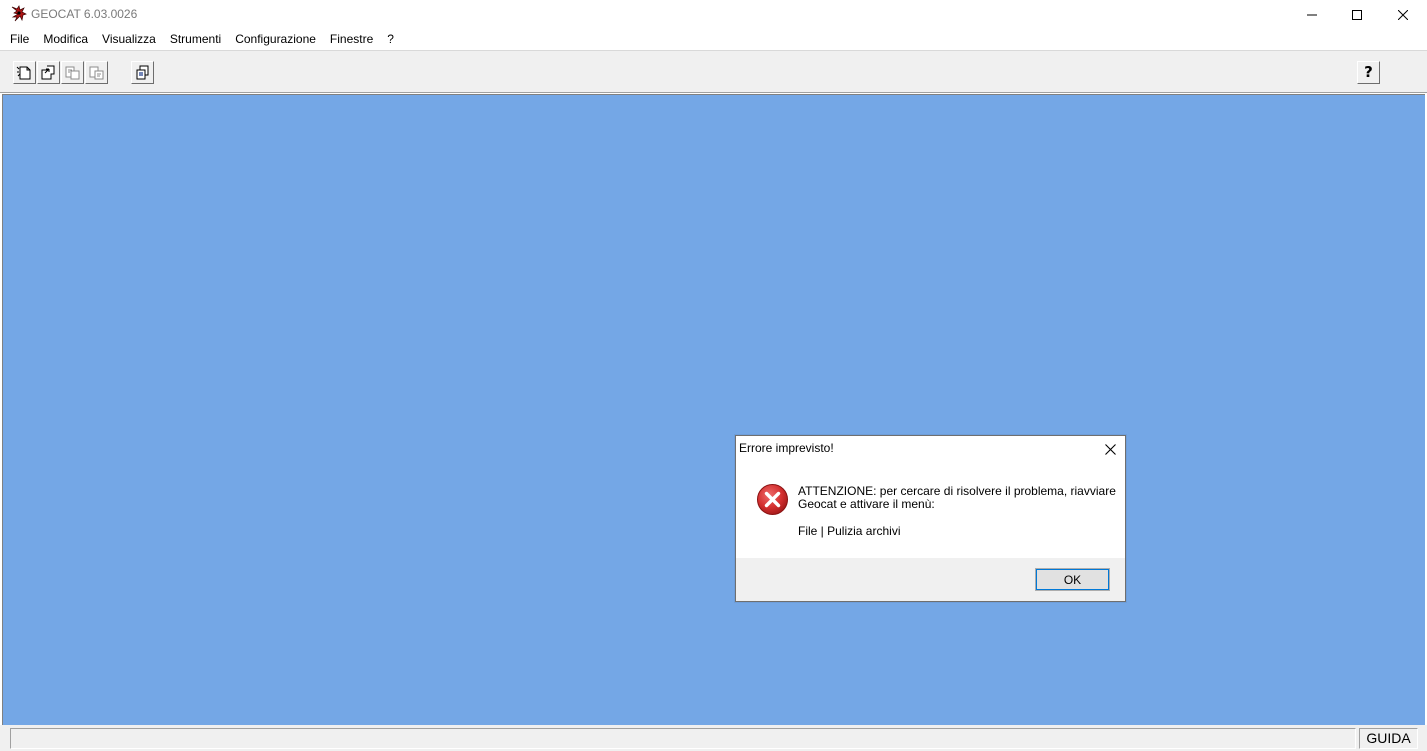  I want to click on new-document-icon, so click(23, 73).